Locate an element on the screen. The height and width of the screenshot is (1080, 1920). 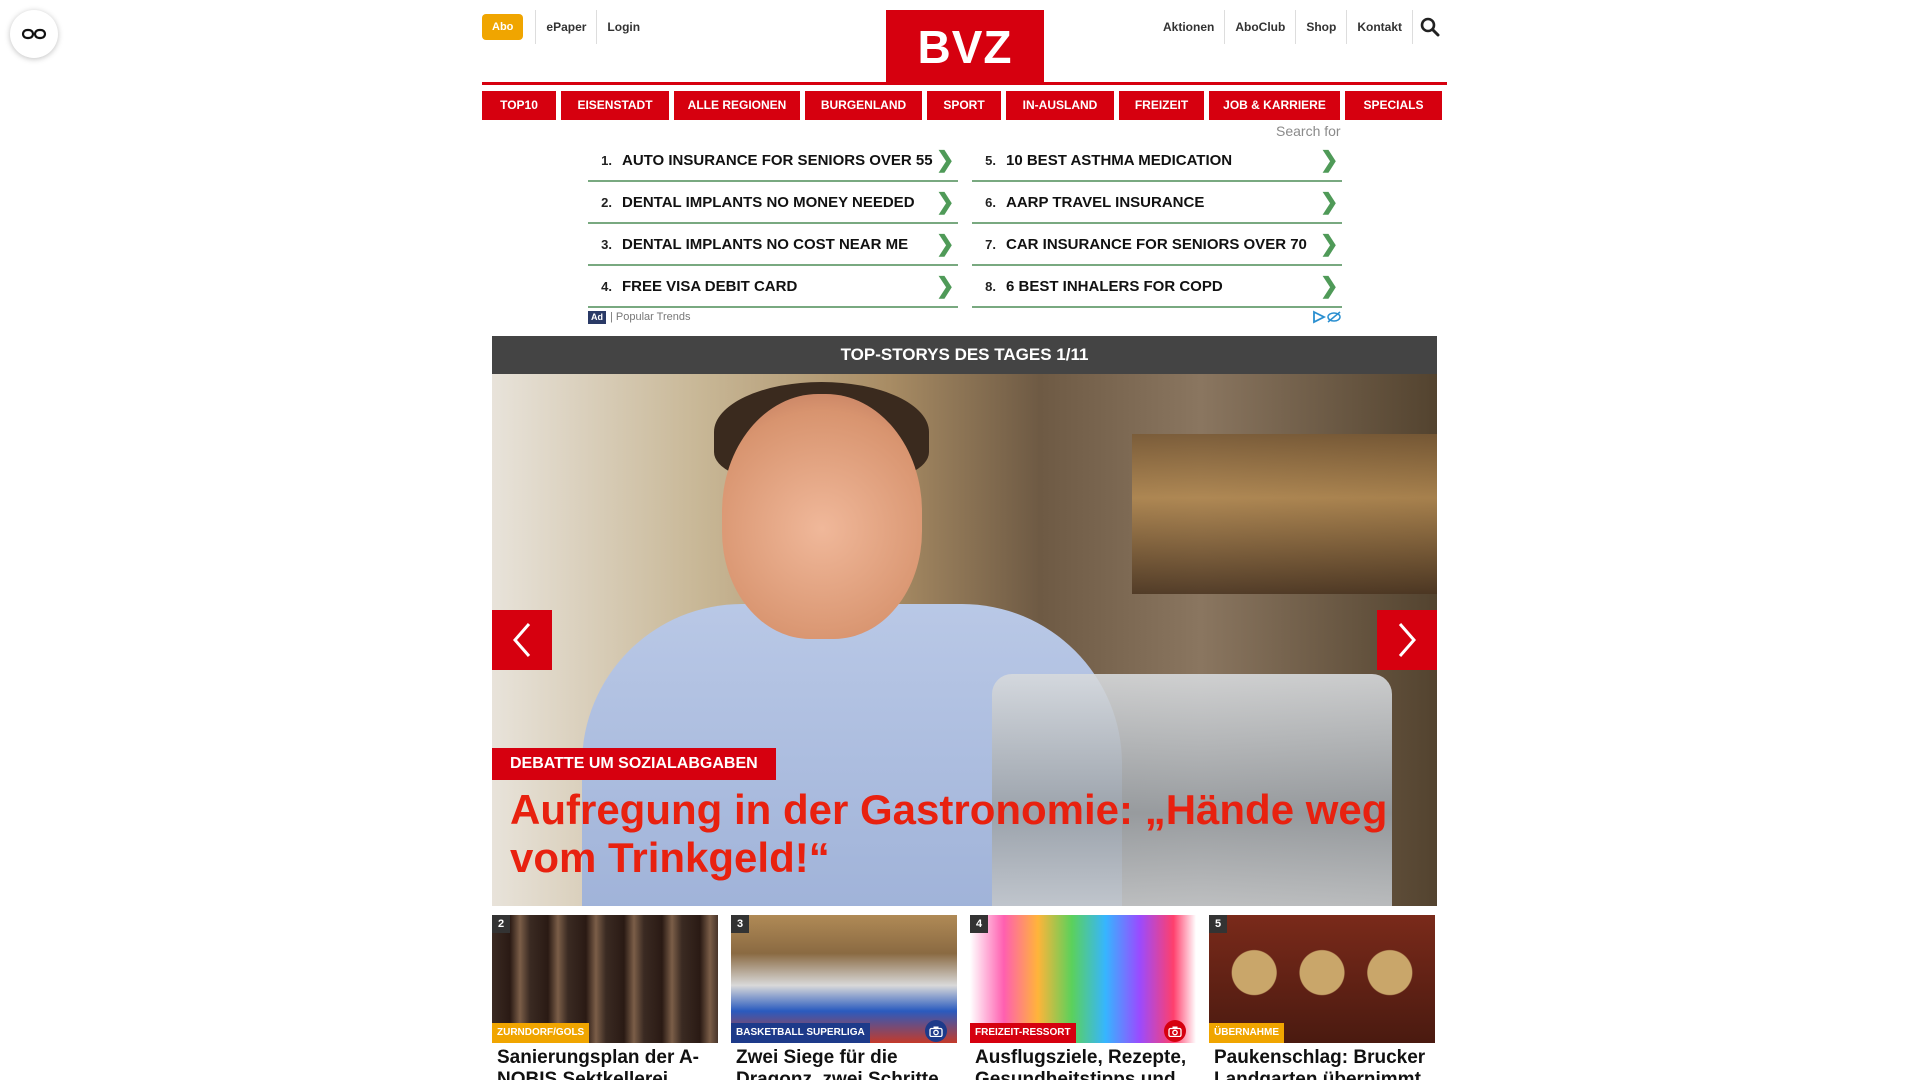
nav-item-alle-regionen: ALLE REGIONEN is located at coordinates (737, 105).